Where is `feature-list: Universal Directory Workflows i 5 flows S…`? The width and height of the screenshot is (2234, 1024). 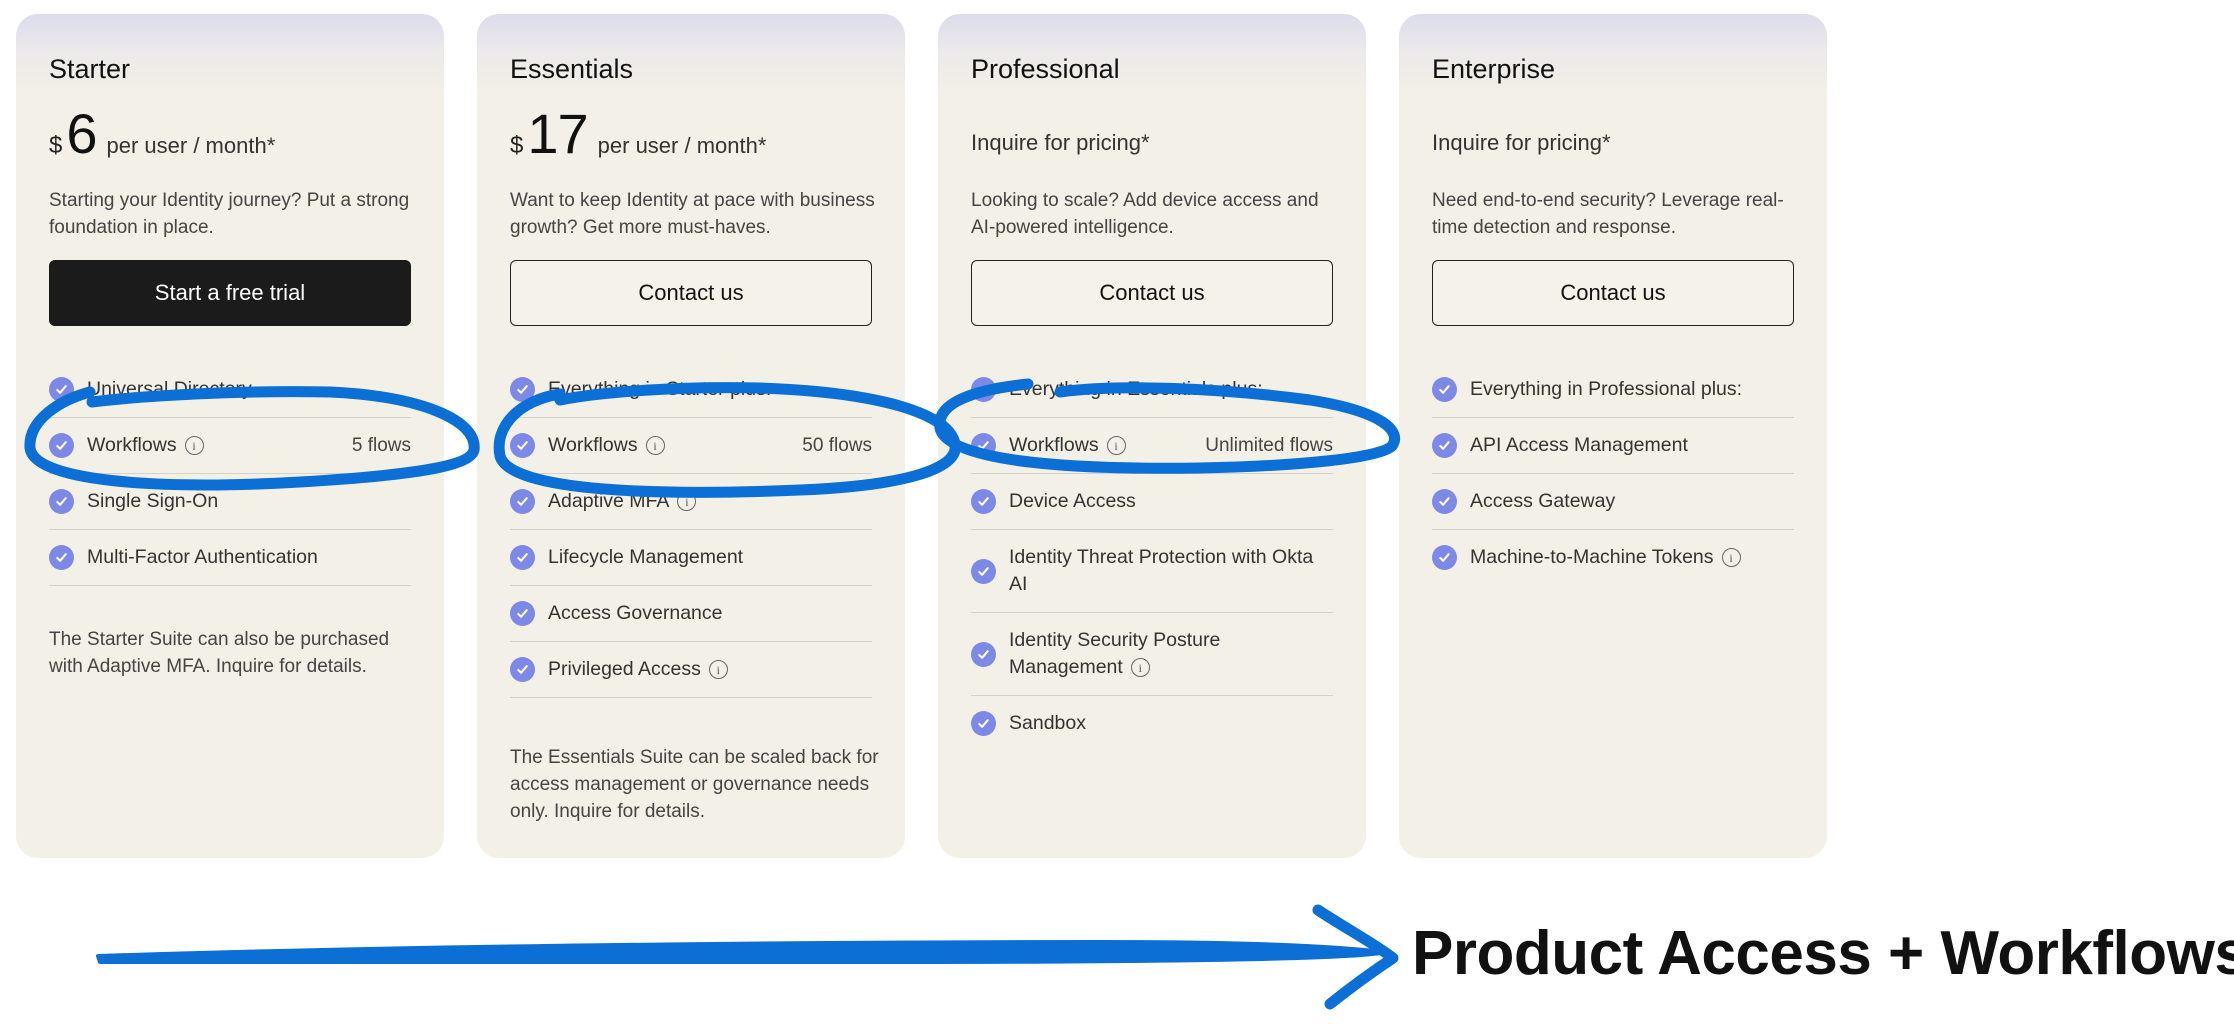
feature-list: Universal Directory Workflows i 5 flows S… is located at coordinates (230, 474).